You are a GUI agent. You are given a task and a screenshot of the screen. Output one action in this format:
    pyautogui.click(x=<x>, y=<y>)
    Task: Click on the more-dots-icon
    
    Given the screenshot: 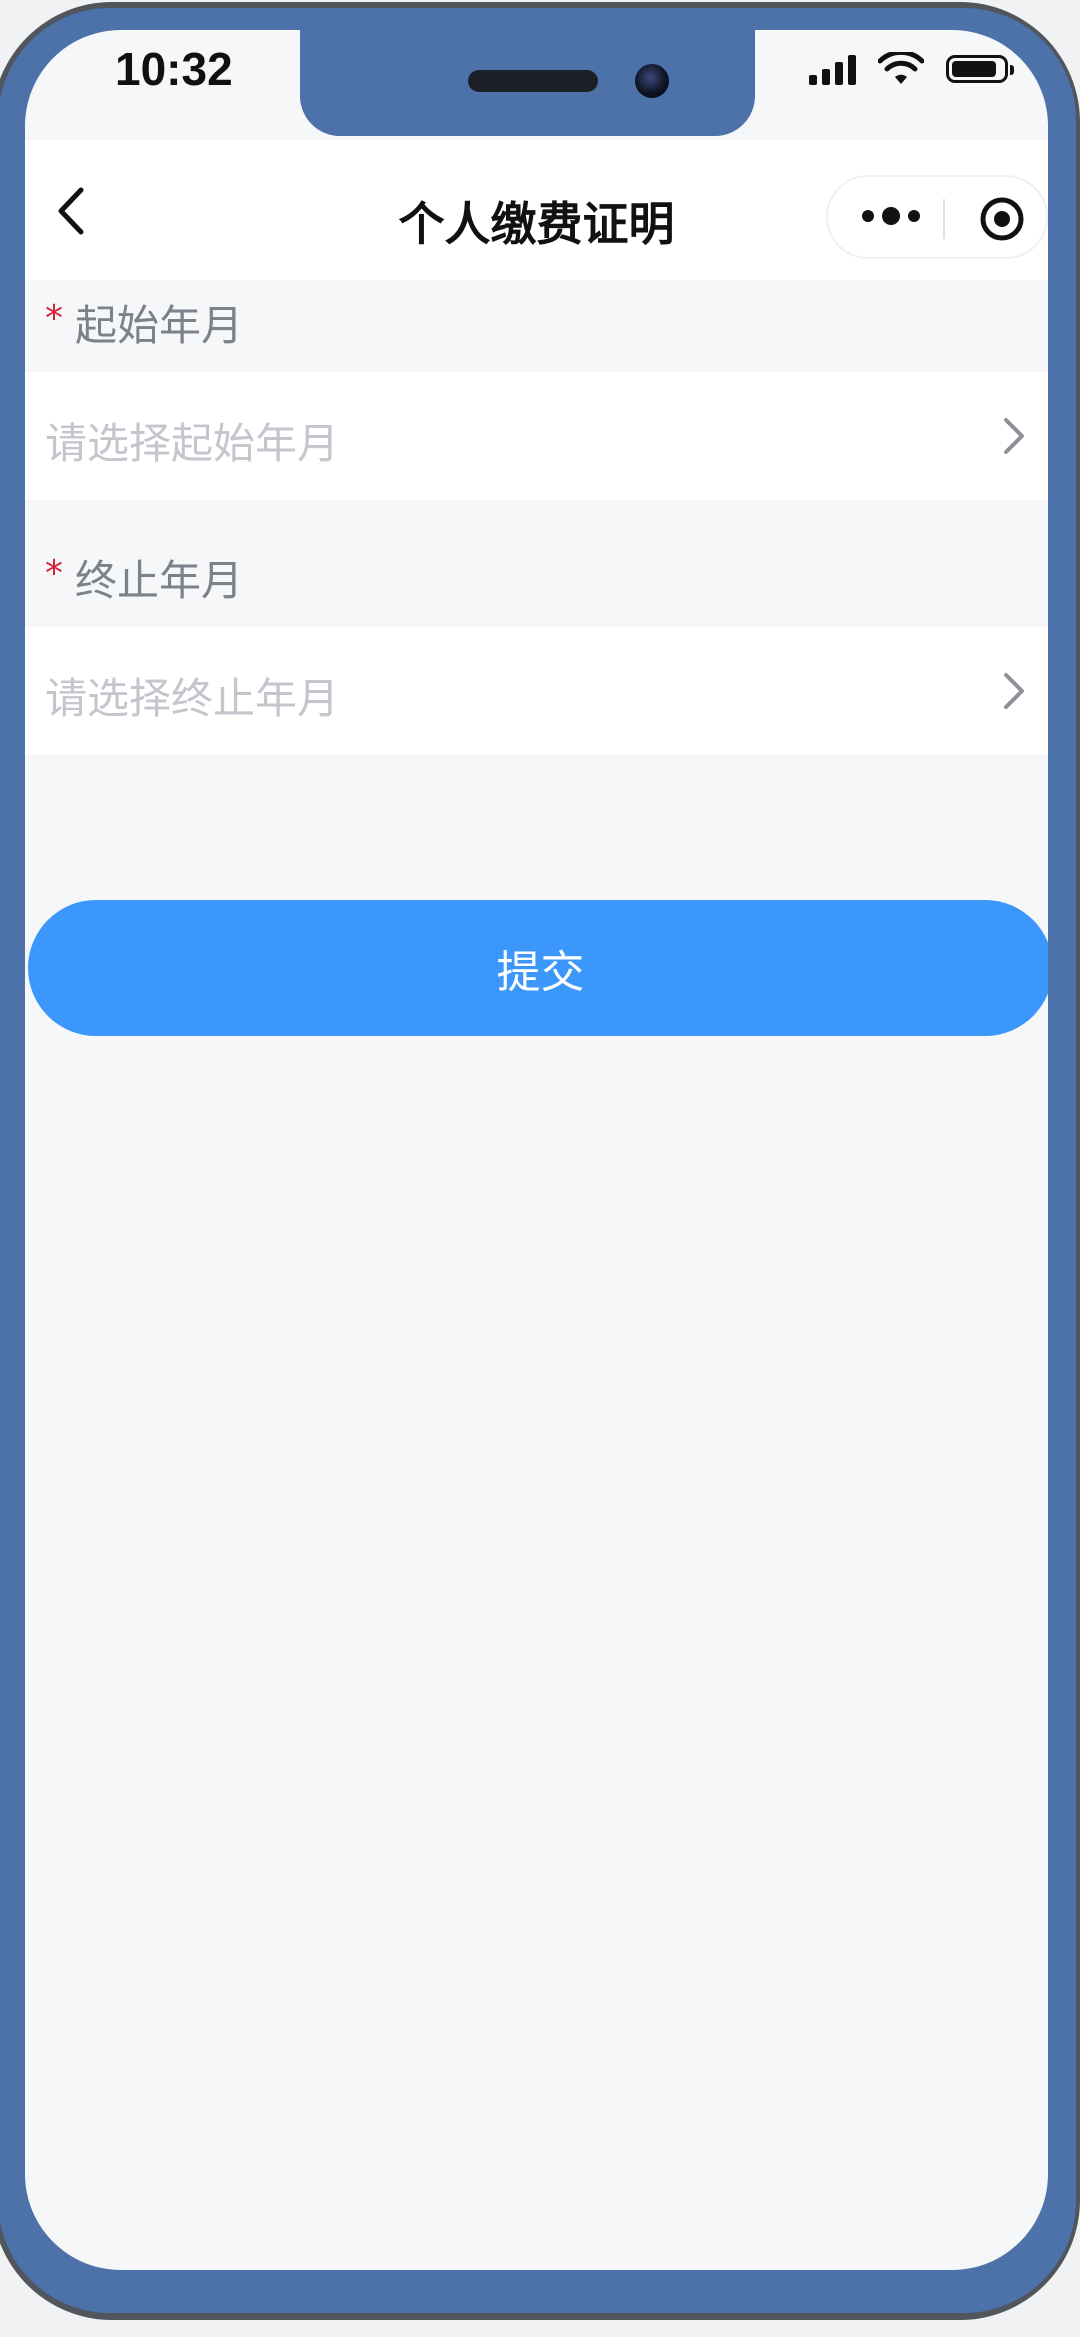 What is the action you would take?
    pyautogui.click(x=891, y=216)
    